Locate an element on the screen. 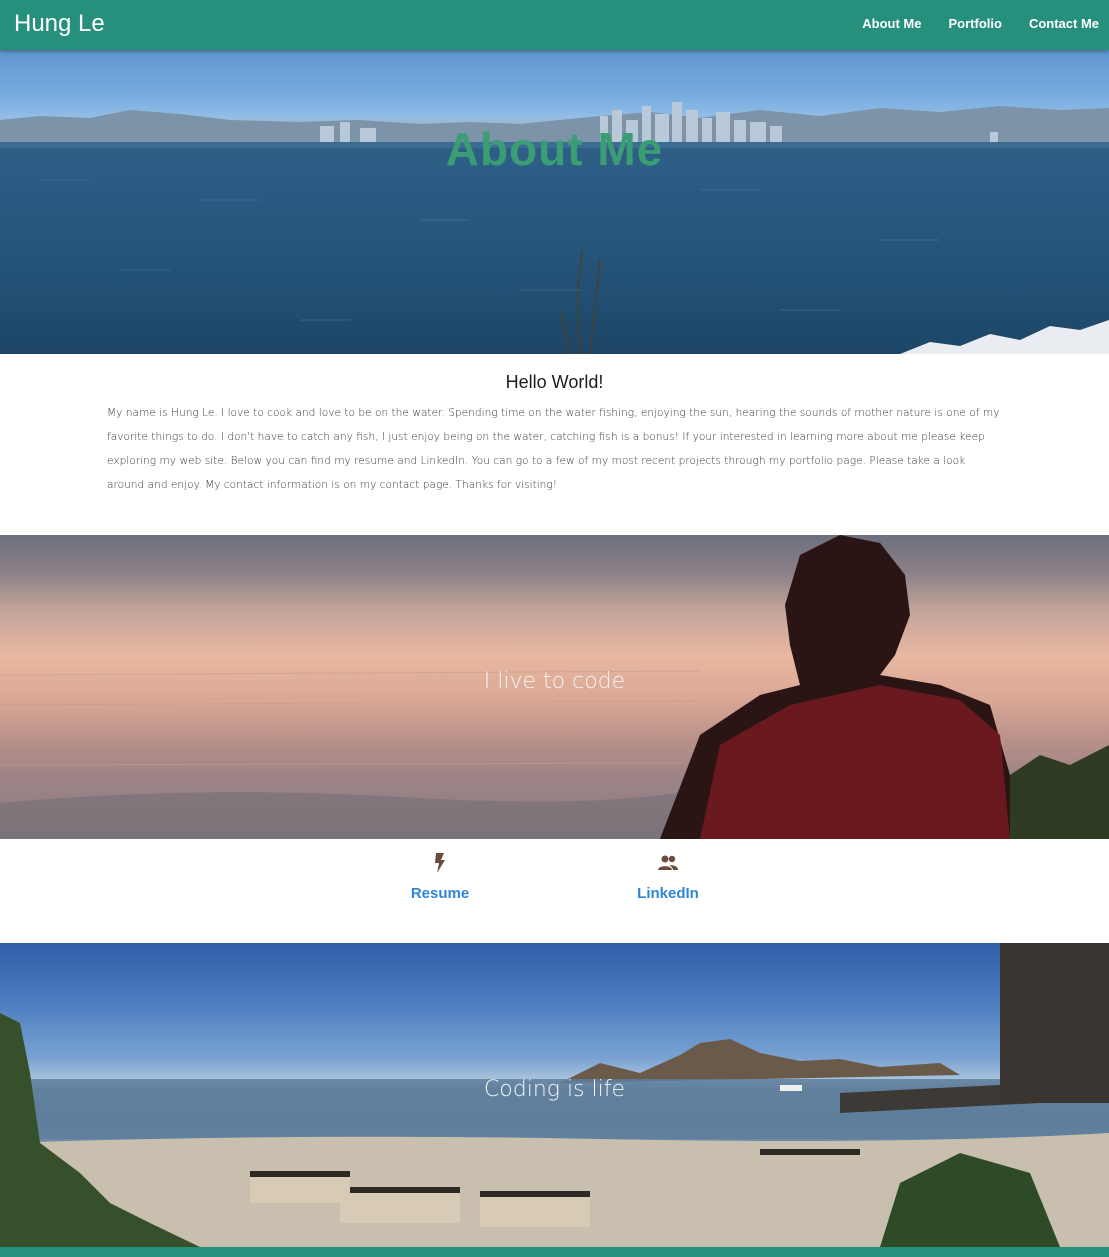 The width and height of the screenshot is (1109, 1257). linkedin-column: LinkedIn is located at coordinates (668, 876).